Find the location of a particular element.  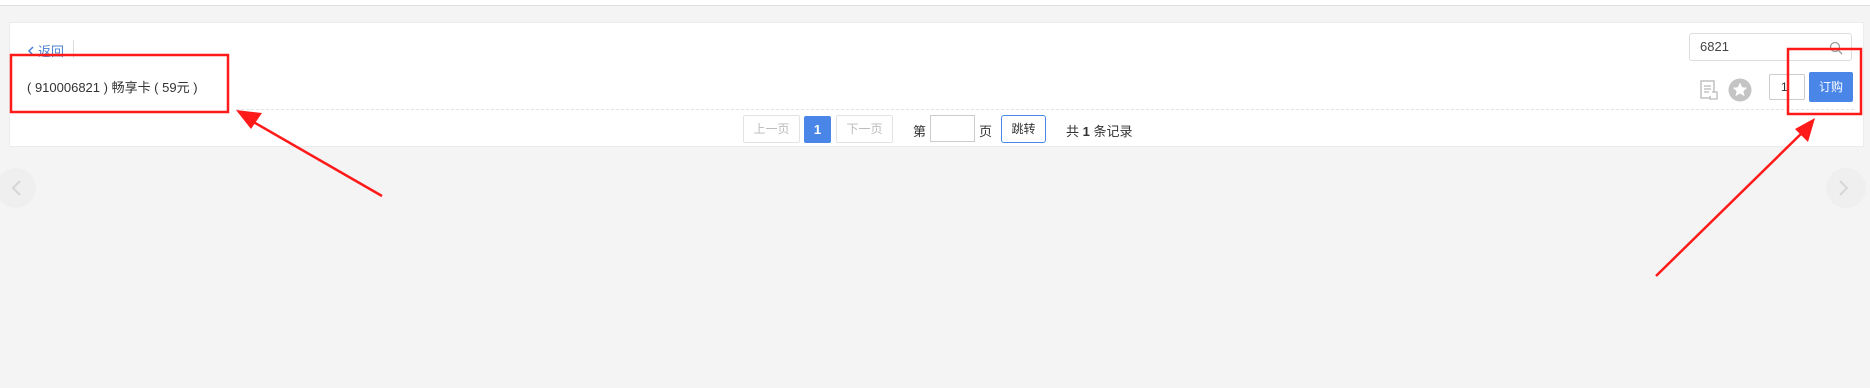

prev-page-button: 上一页 is located at coordinates (771, 129).